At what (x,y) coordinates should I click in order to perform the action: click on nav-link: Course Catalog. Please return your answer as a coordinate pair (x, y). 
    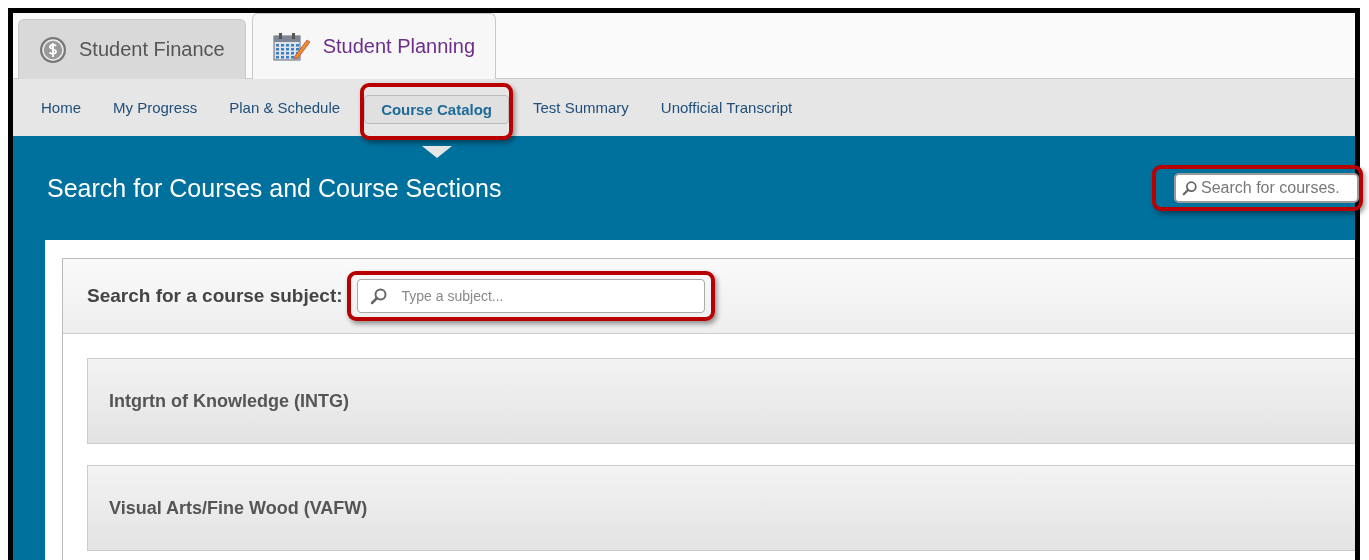
    Looking at the image, I should click on (436, 109).